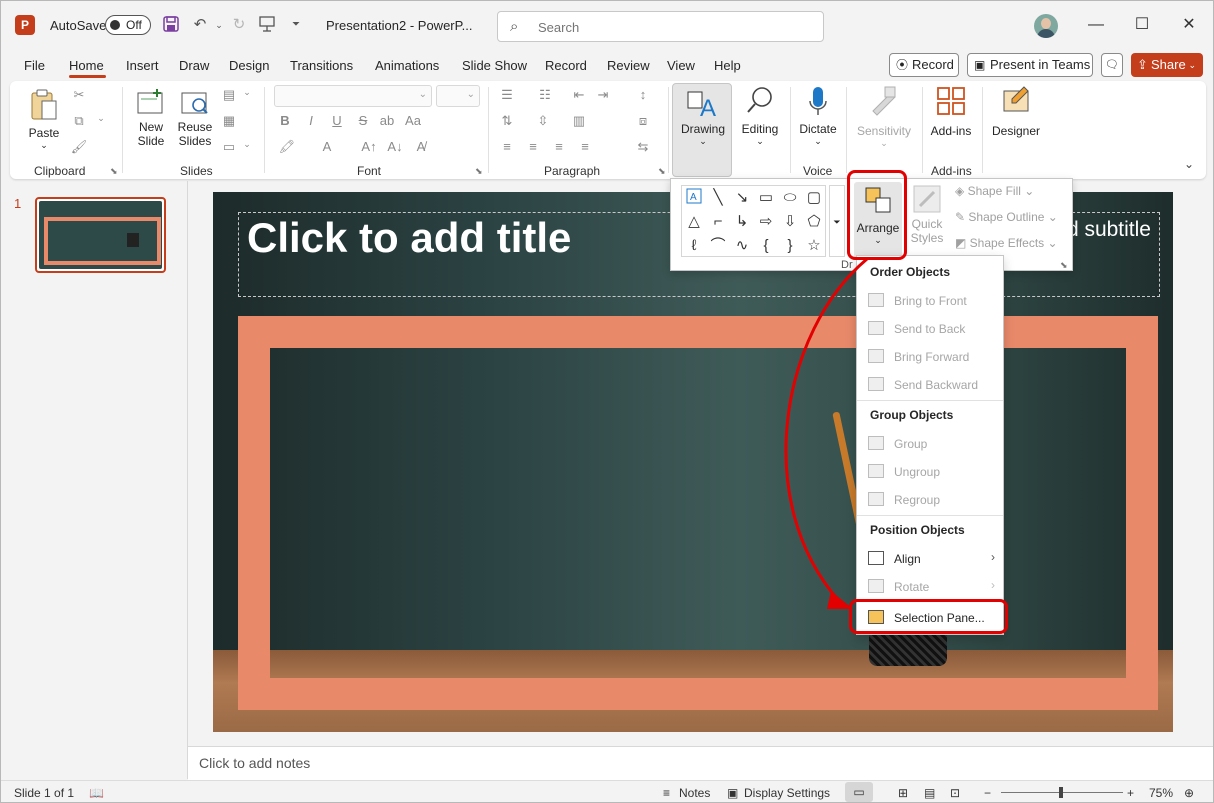  Describe the element at coordinates (1142, 25) in the screenshot. I see `maximize-icon: ☐` at that location.